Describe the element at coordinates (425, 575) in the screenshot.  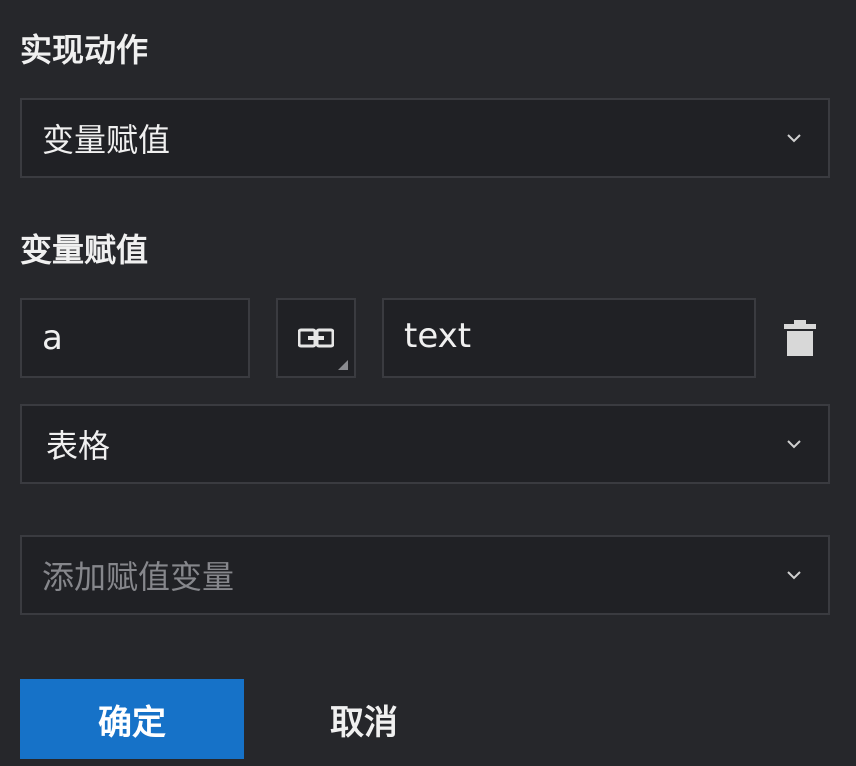
I see `add-variable-select: 添加赋值变量` at that location.